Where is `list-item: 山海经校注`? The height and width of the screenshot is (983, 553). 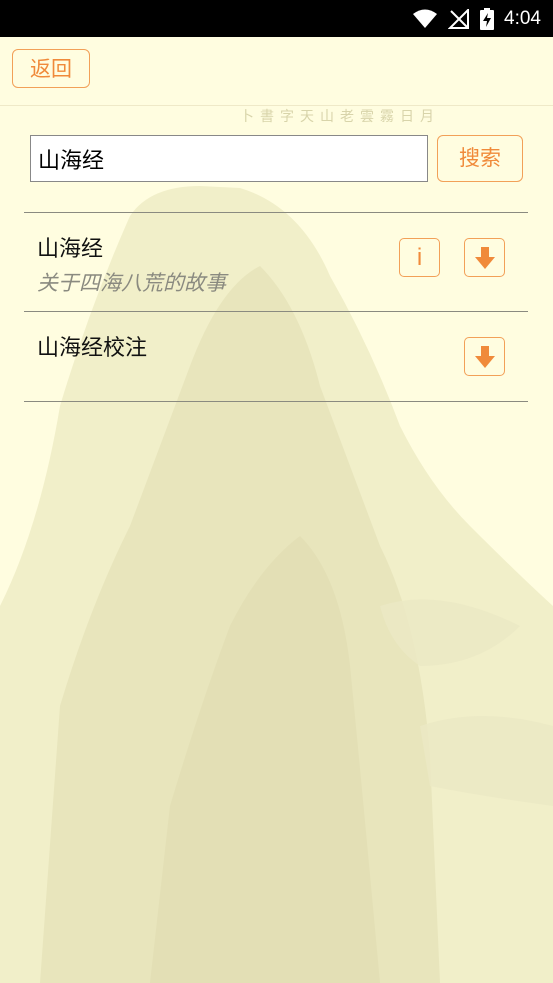 list-item: 山海经校注 is located at coordinates (276, 356).